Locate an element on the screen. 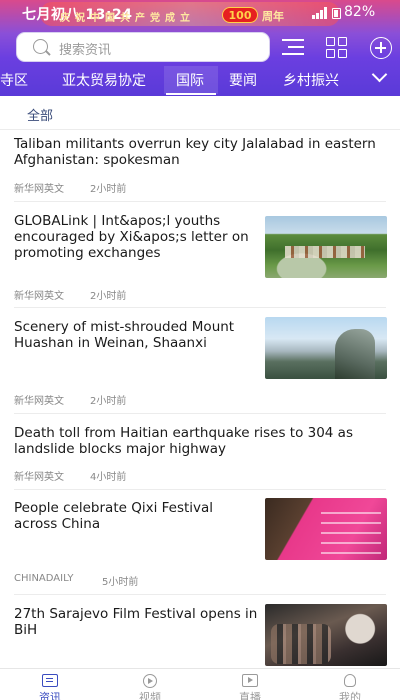  live-icon is located at coordinates (250, 680).